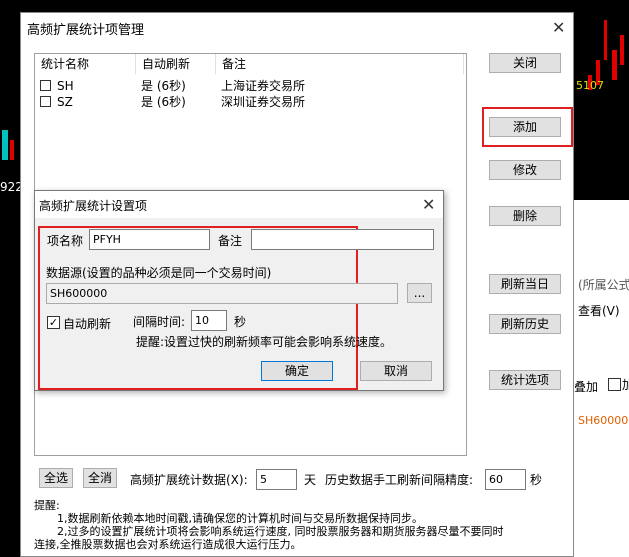 This screenshot has height=557, width=629. Describe the element at coordinates (168, 544) in the screenshot. I see `notice-line-3: 连接,全推股票数据也会对系统运行造成很大运行压力。` at that location.